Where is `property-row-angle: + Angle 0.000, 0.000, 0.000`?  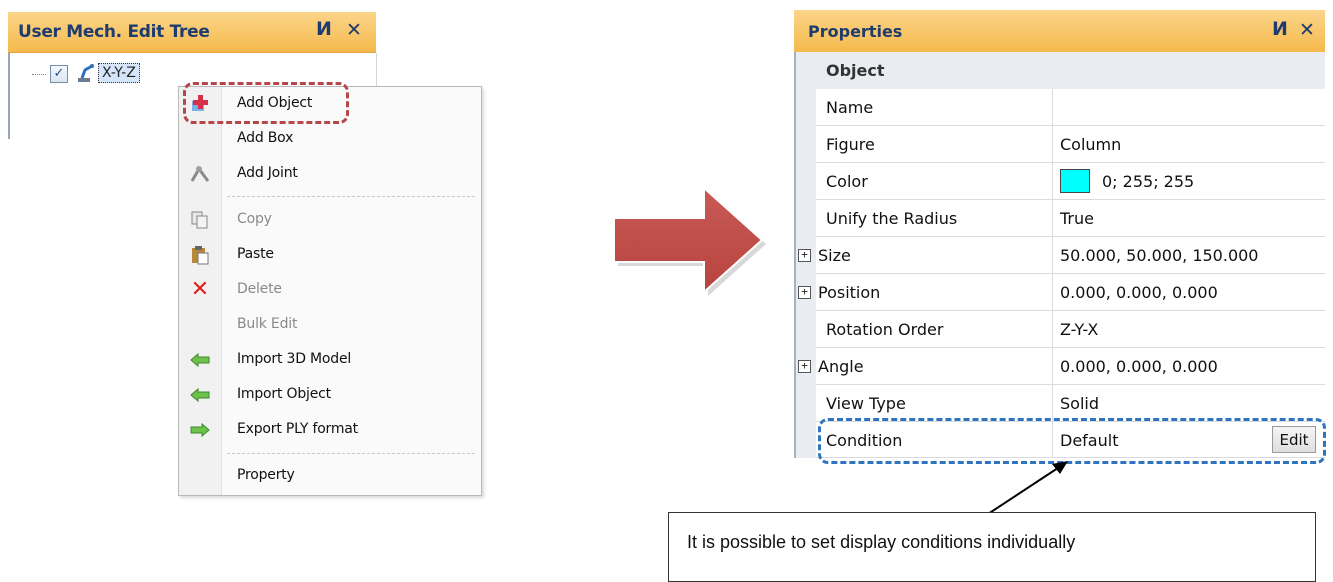 property-row-angle: + Angle 0.000, 0.000, 0.000 is located at coordinates (1061, 366).